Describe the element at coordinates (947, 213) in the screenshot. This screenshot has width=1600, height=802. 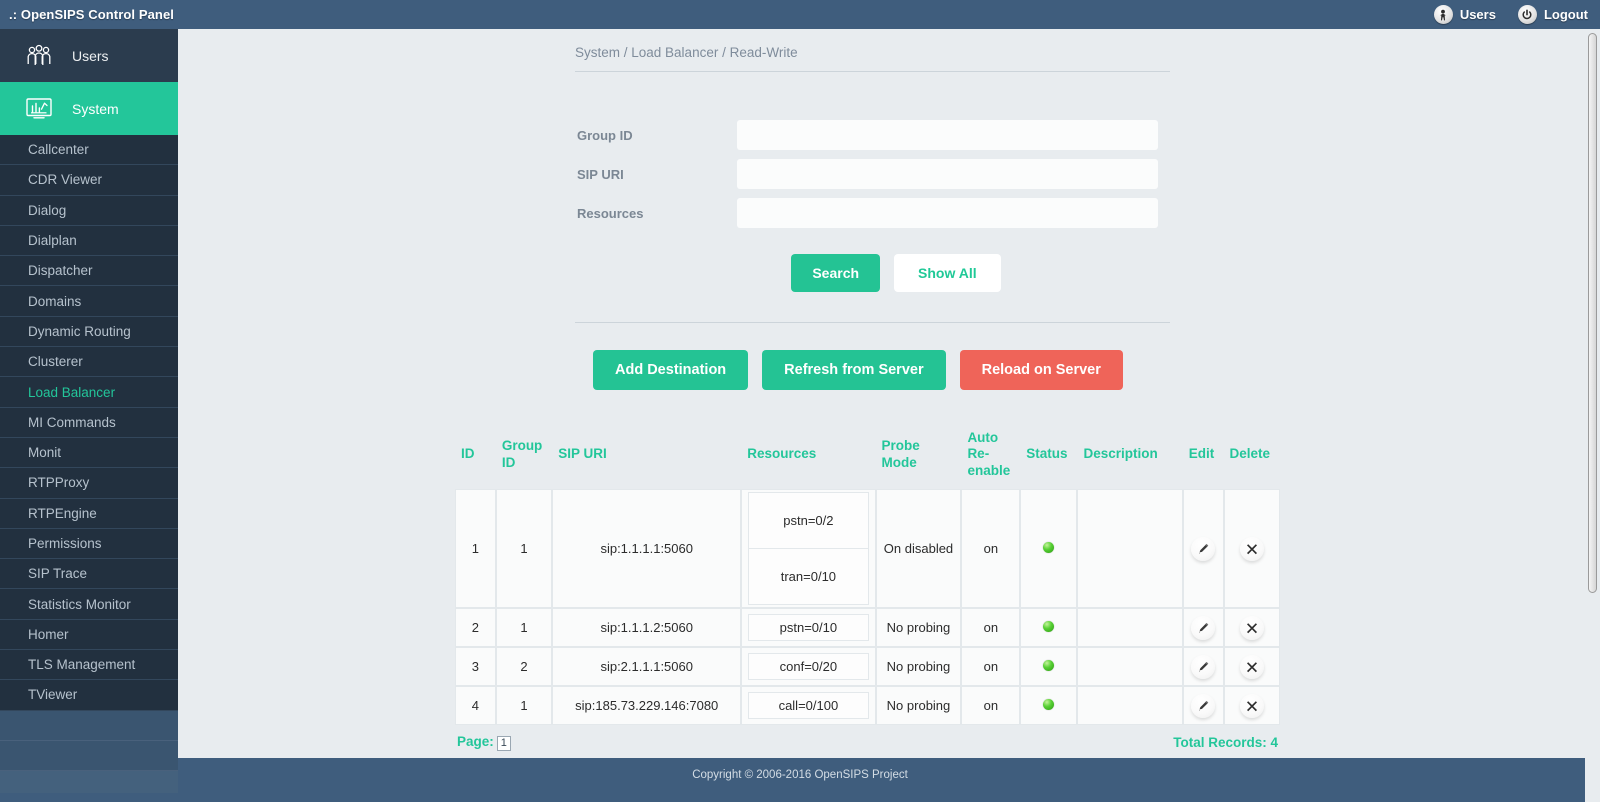
I see `resources-input` at that location.